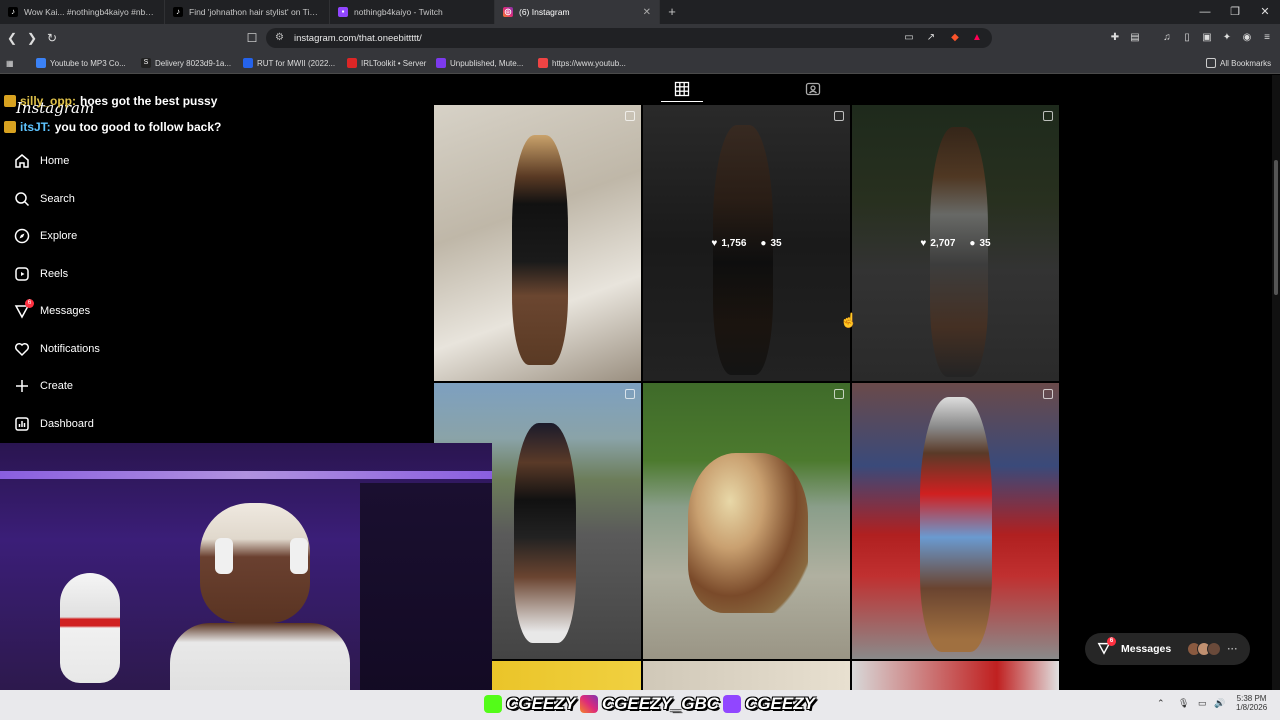 The image size is (1280, 720). Describe the element at coordinates (543, 63) in the screenshot. I see `youtube-icon` at that location.